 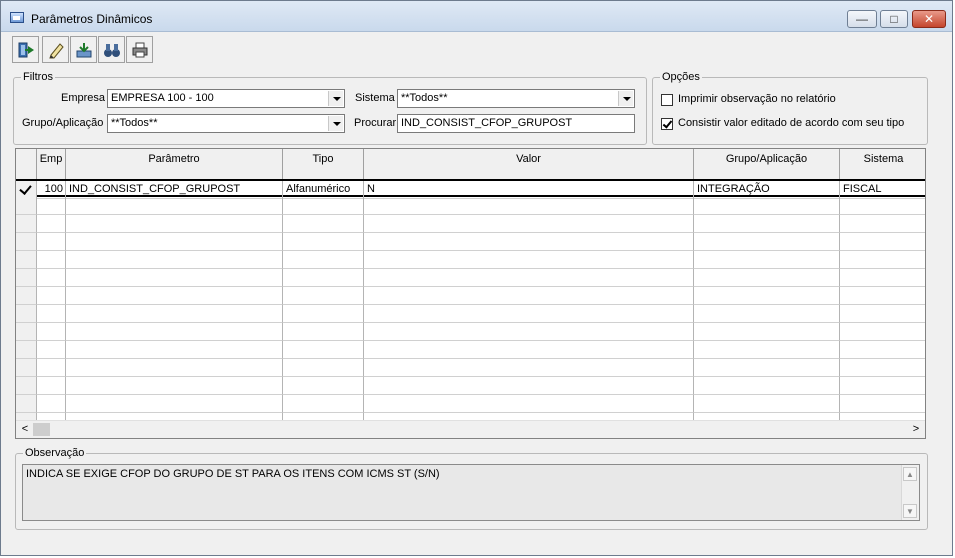 What do you see at coordinates (916, 429) in the screenshot?
I see `scroll-right-icon: >` at bounding box center [916, 429].